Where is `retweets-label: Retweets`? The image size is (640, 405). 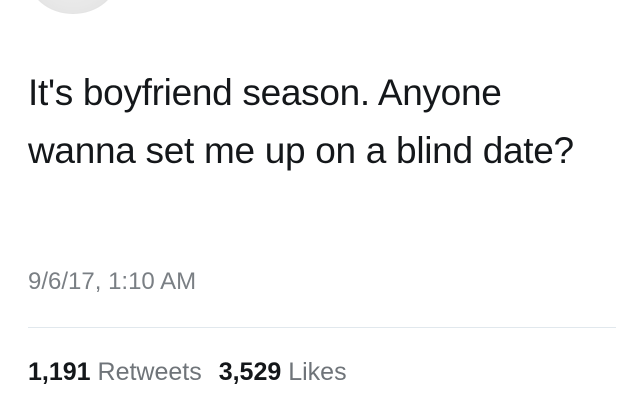
retweets-label: Retweets is located at coordinates (149, 372).